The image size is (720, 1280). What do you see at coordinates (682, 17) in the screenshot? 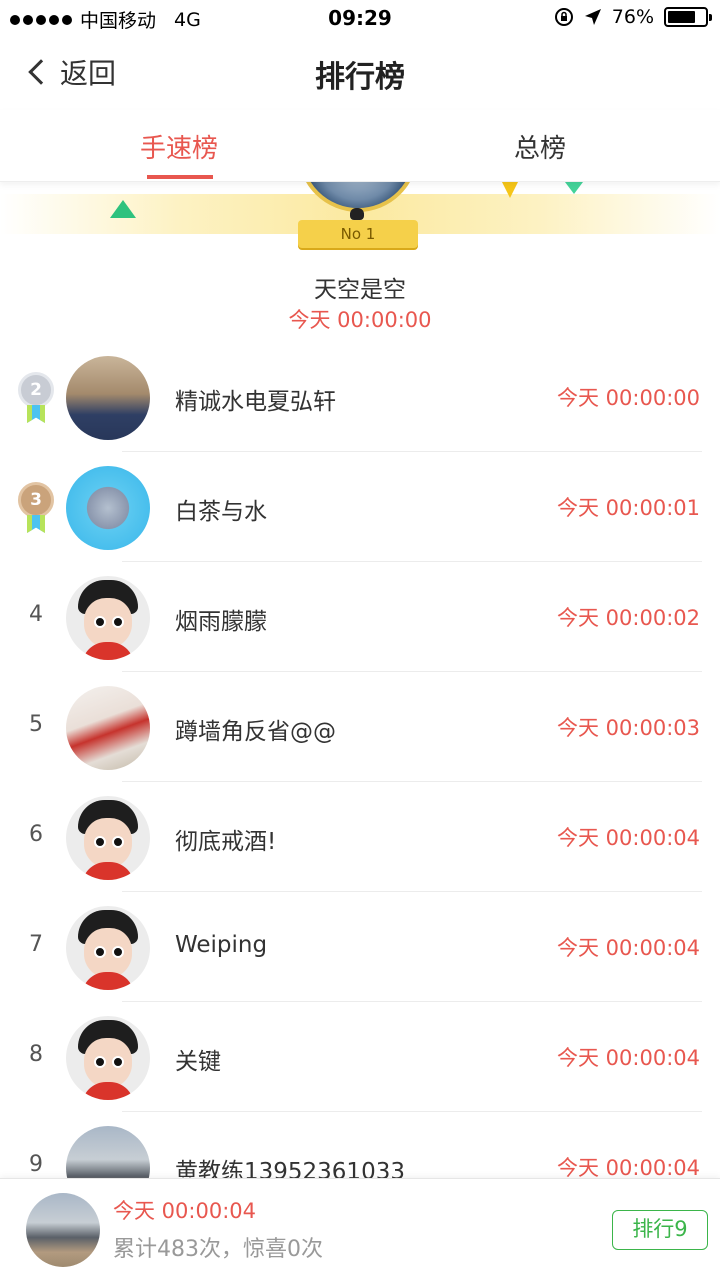
I see `battery-fill` at bounding box center [682, 17].